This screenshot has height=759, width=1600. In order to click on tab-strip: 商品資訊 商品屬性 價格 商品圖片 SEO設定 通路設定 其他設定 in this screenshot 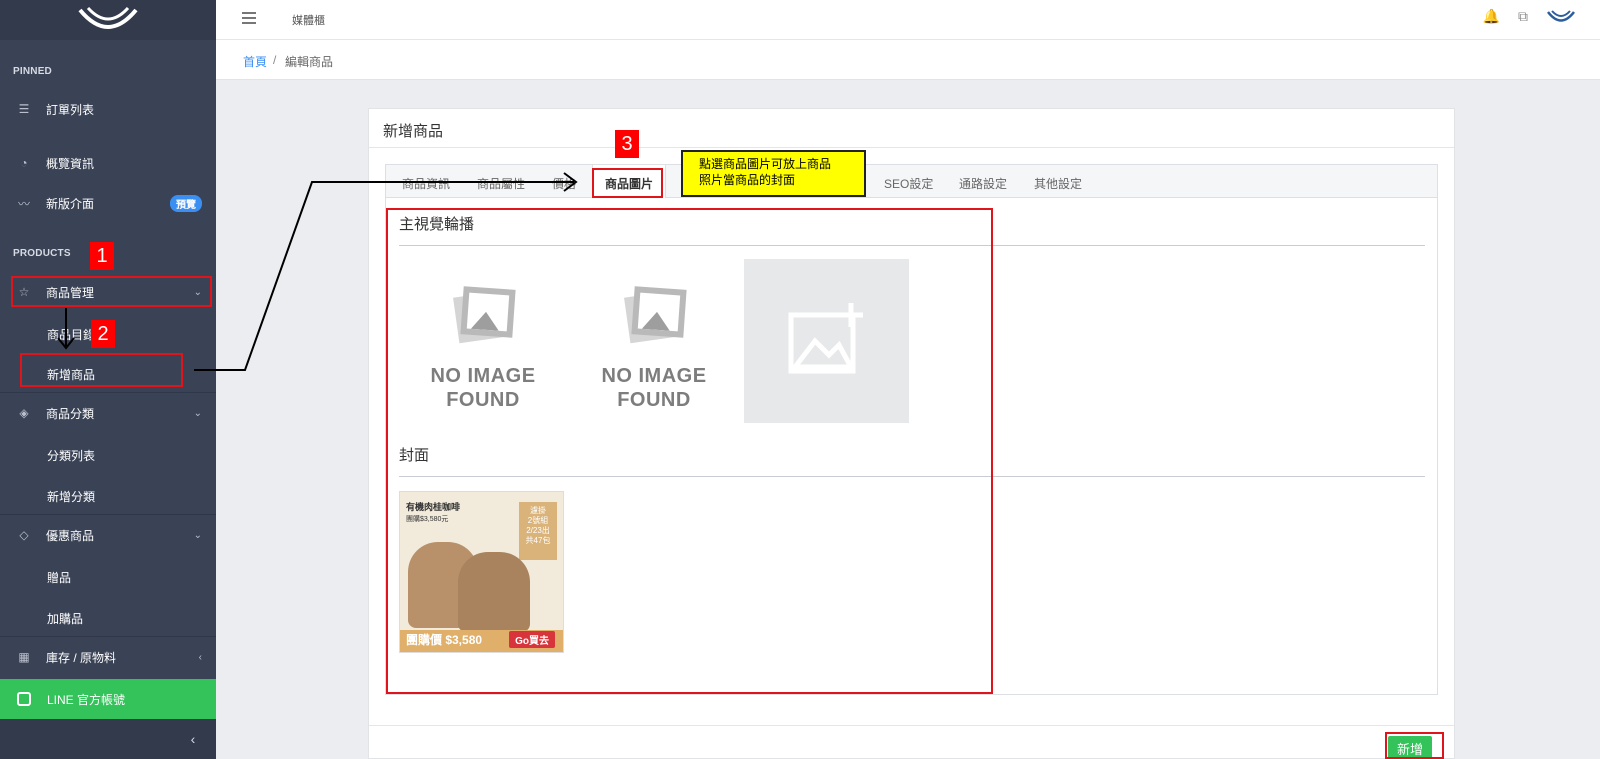, I will do `click(911, 181)`.